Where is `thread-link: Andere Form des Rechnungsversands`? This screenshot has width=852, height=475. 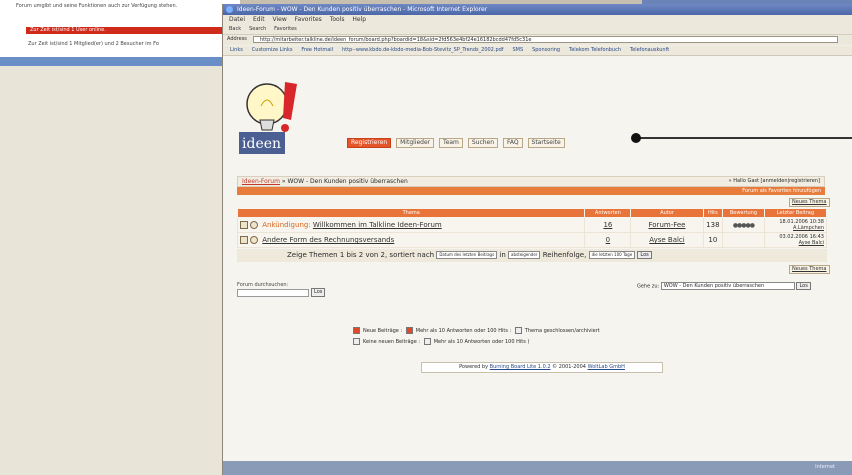 thread-link: Andere Form des Rechnungsversands is located at coordinates (328, 240).